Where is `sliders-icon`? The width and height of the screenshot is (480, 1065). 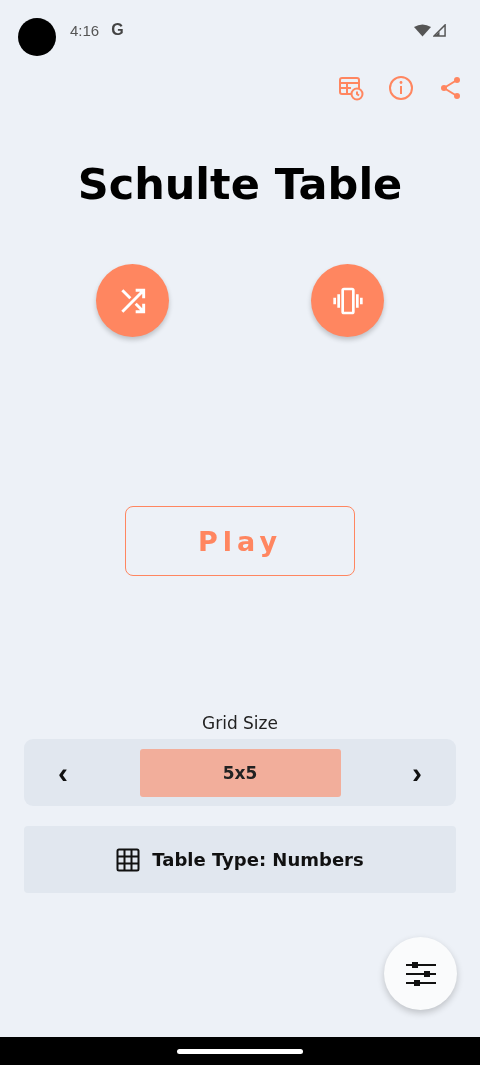 sliders-icon is located at coordinates (420, 973).